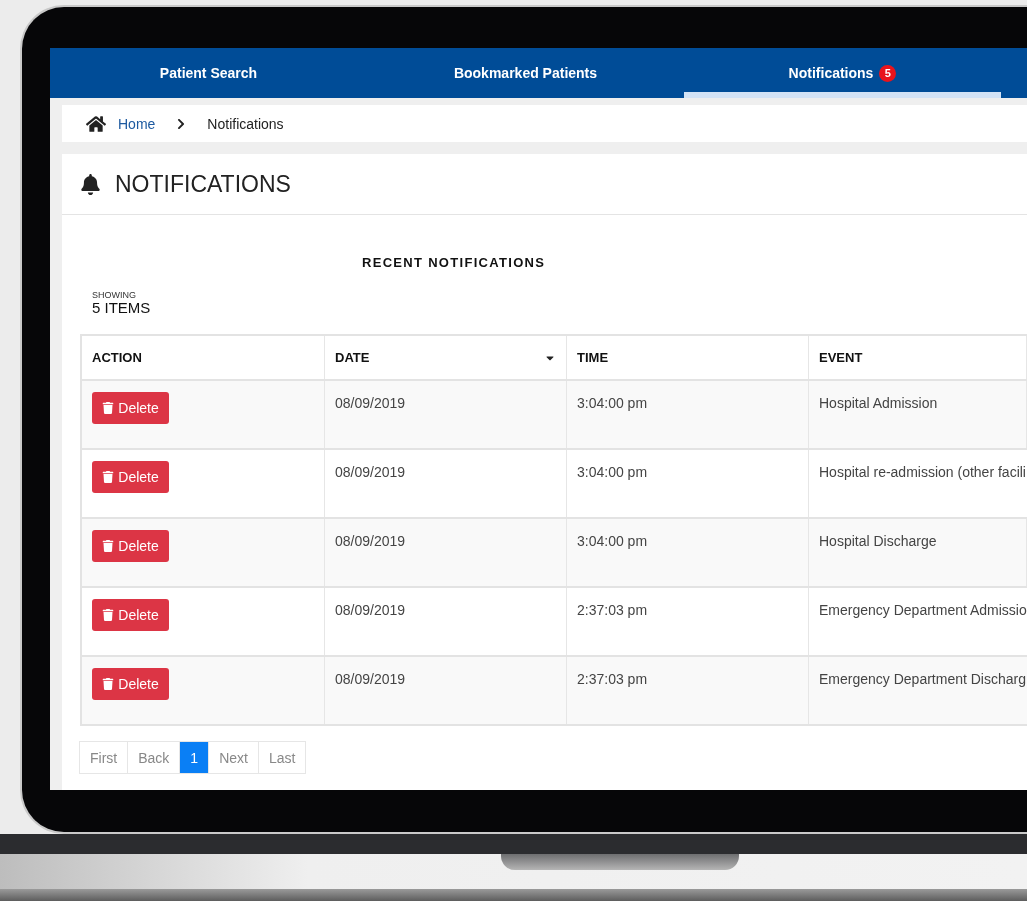  I want to click on column-header: EVENT, so click(918, 357).